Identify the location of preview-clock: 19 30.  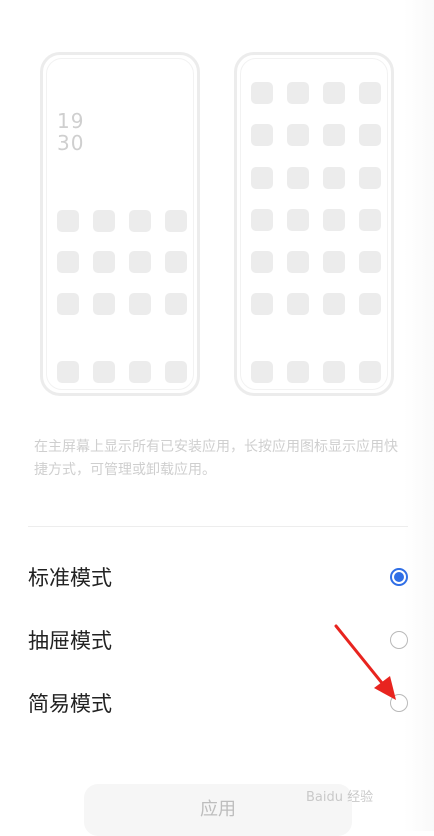
(70, 132).